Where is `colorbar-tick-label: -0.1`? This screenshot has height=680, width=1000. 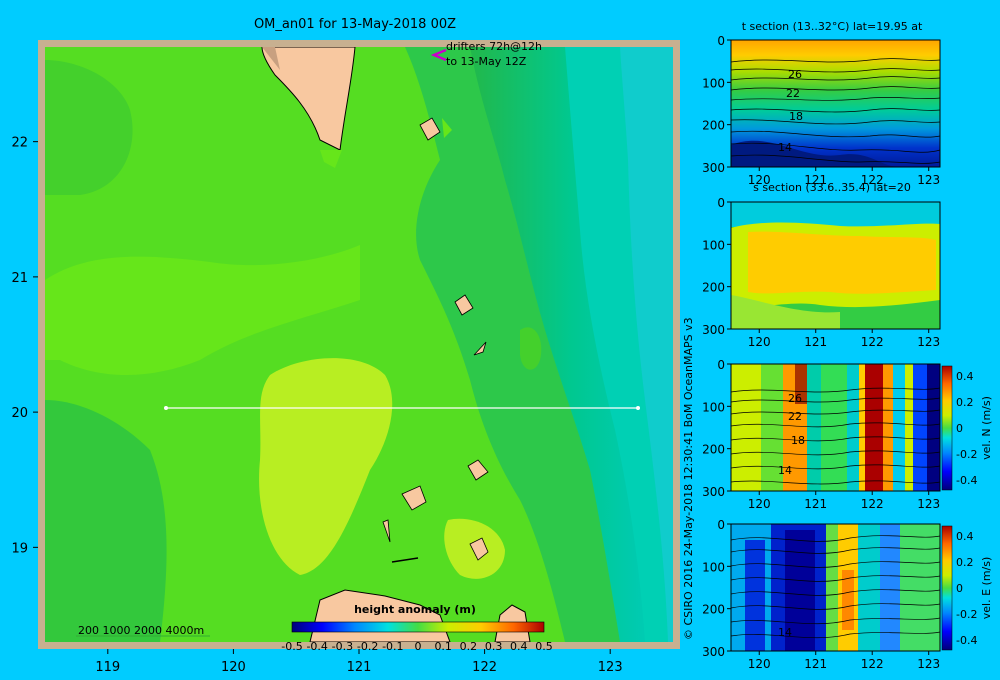 colorbar-tick-label: -0.1 is located at coordinates (392, 646).